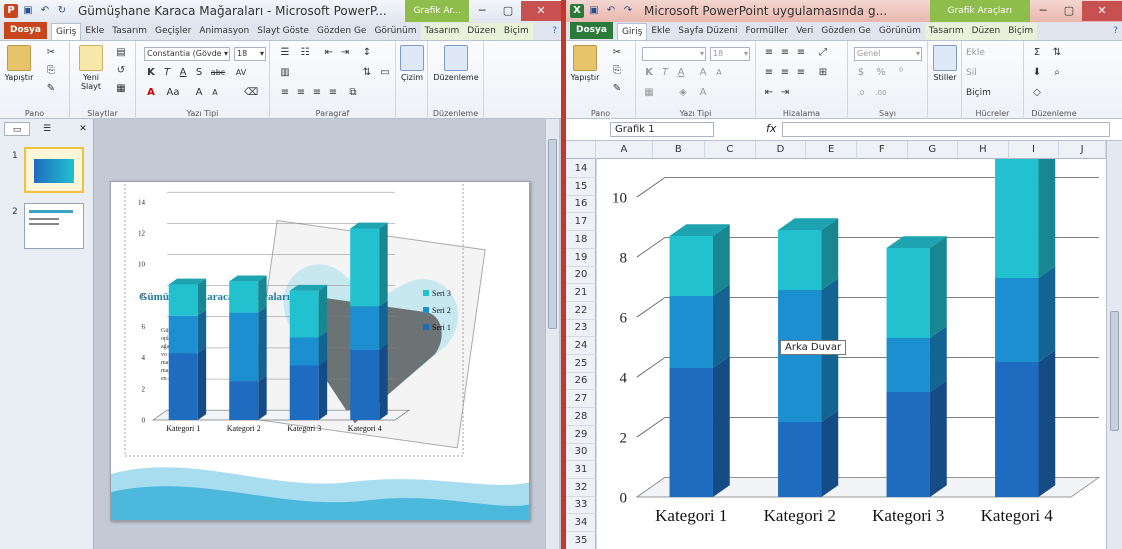 This screenshot has height=549, width=1122. What do you see at coordinates (1082, 150) in the screenshot?
I see `column-header: J` at bounding box center [1082, 150].